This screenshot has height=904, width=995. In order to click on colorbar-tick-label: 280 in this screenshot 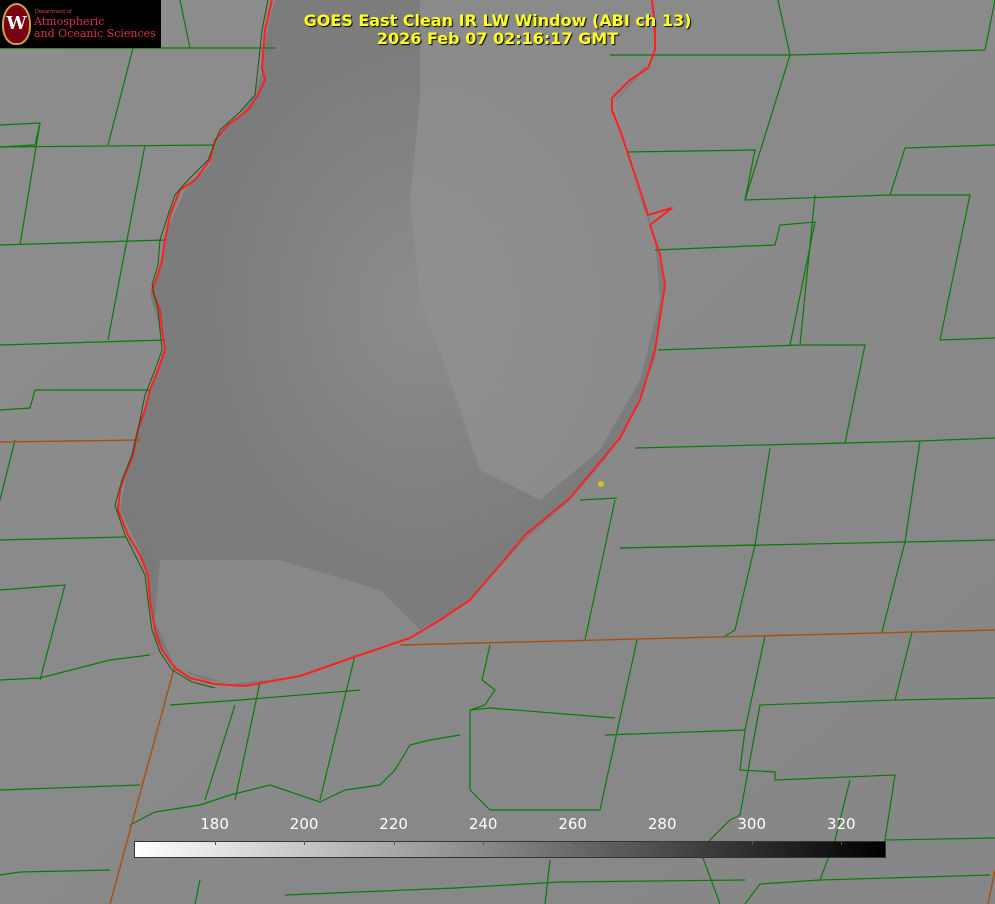, I will do `click(662, 824)`.